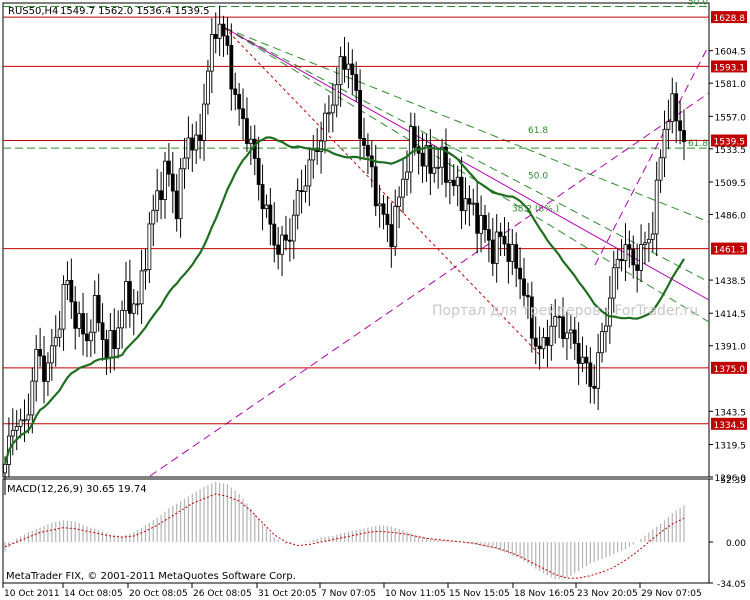 Image resolution: width=750 pixels, height=600 pixels. I want to click on y-tick-label: 1391.0, so click(731, 348).